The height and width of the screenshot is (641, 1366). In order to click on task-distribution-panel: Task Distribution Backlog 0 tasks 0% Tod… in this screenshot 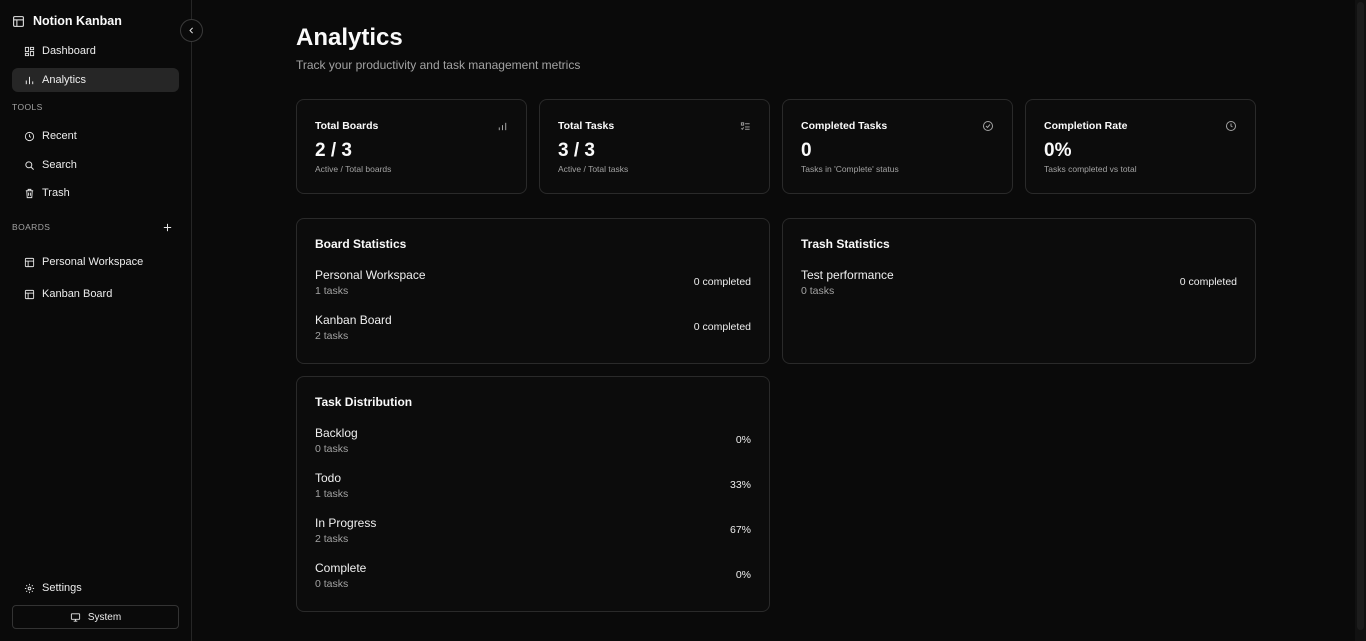, I will do `click(533, 494)`.